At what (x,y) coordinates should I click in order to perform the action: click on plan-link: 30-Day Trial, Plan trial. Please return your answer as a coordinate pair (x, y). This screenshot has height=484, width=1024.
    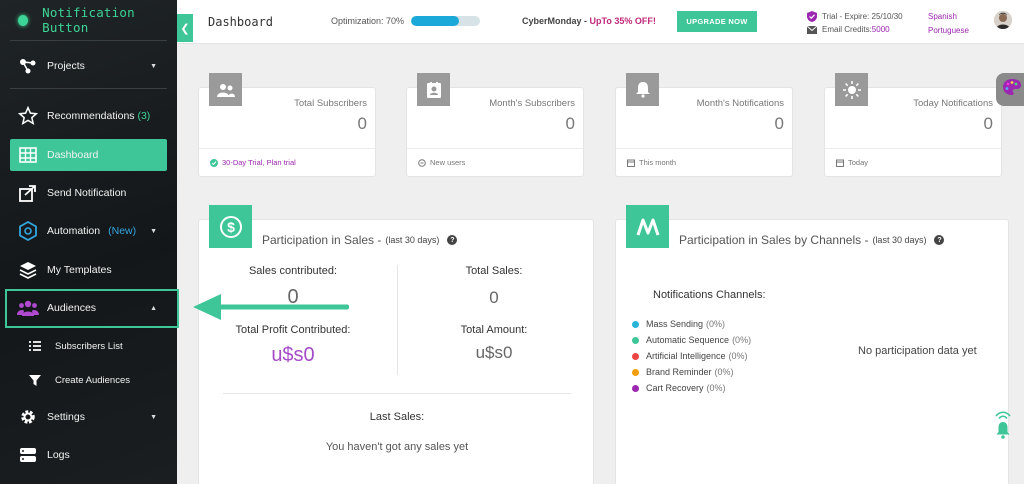
    Looking at the image, I should click on (259, 162).